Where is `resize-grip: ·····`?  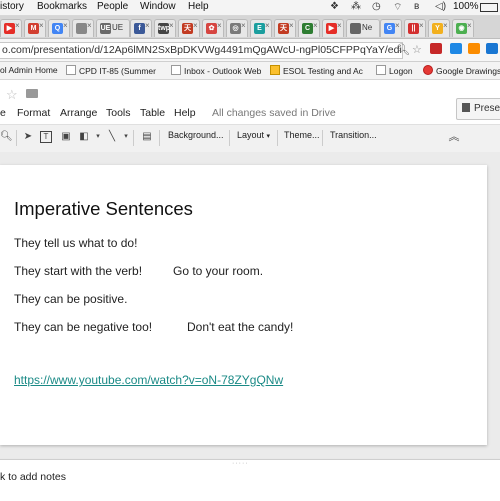 resize-grip: ····· is located at coordinates (240, 463).